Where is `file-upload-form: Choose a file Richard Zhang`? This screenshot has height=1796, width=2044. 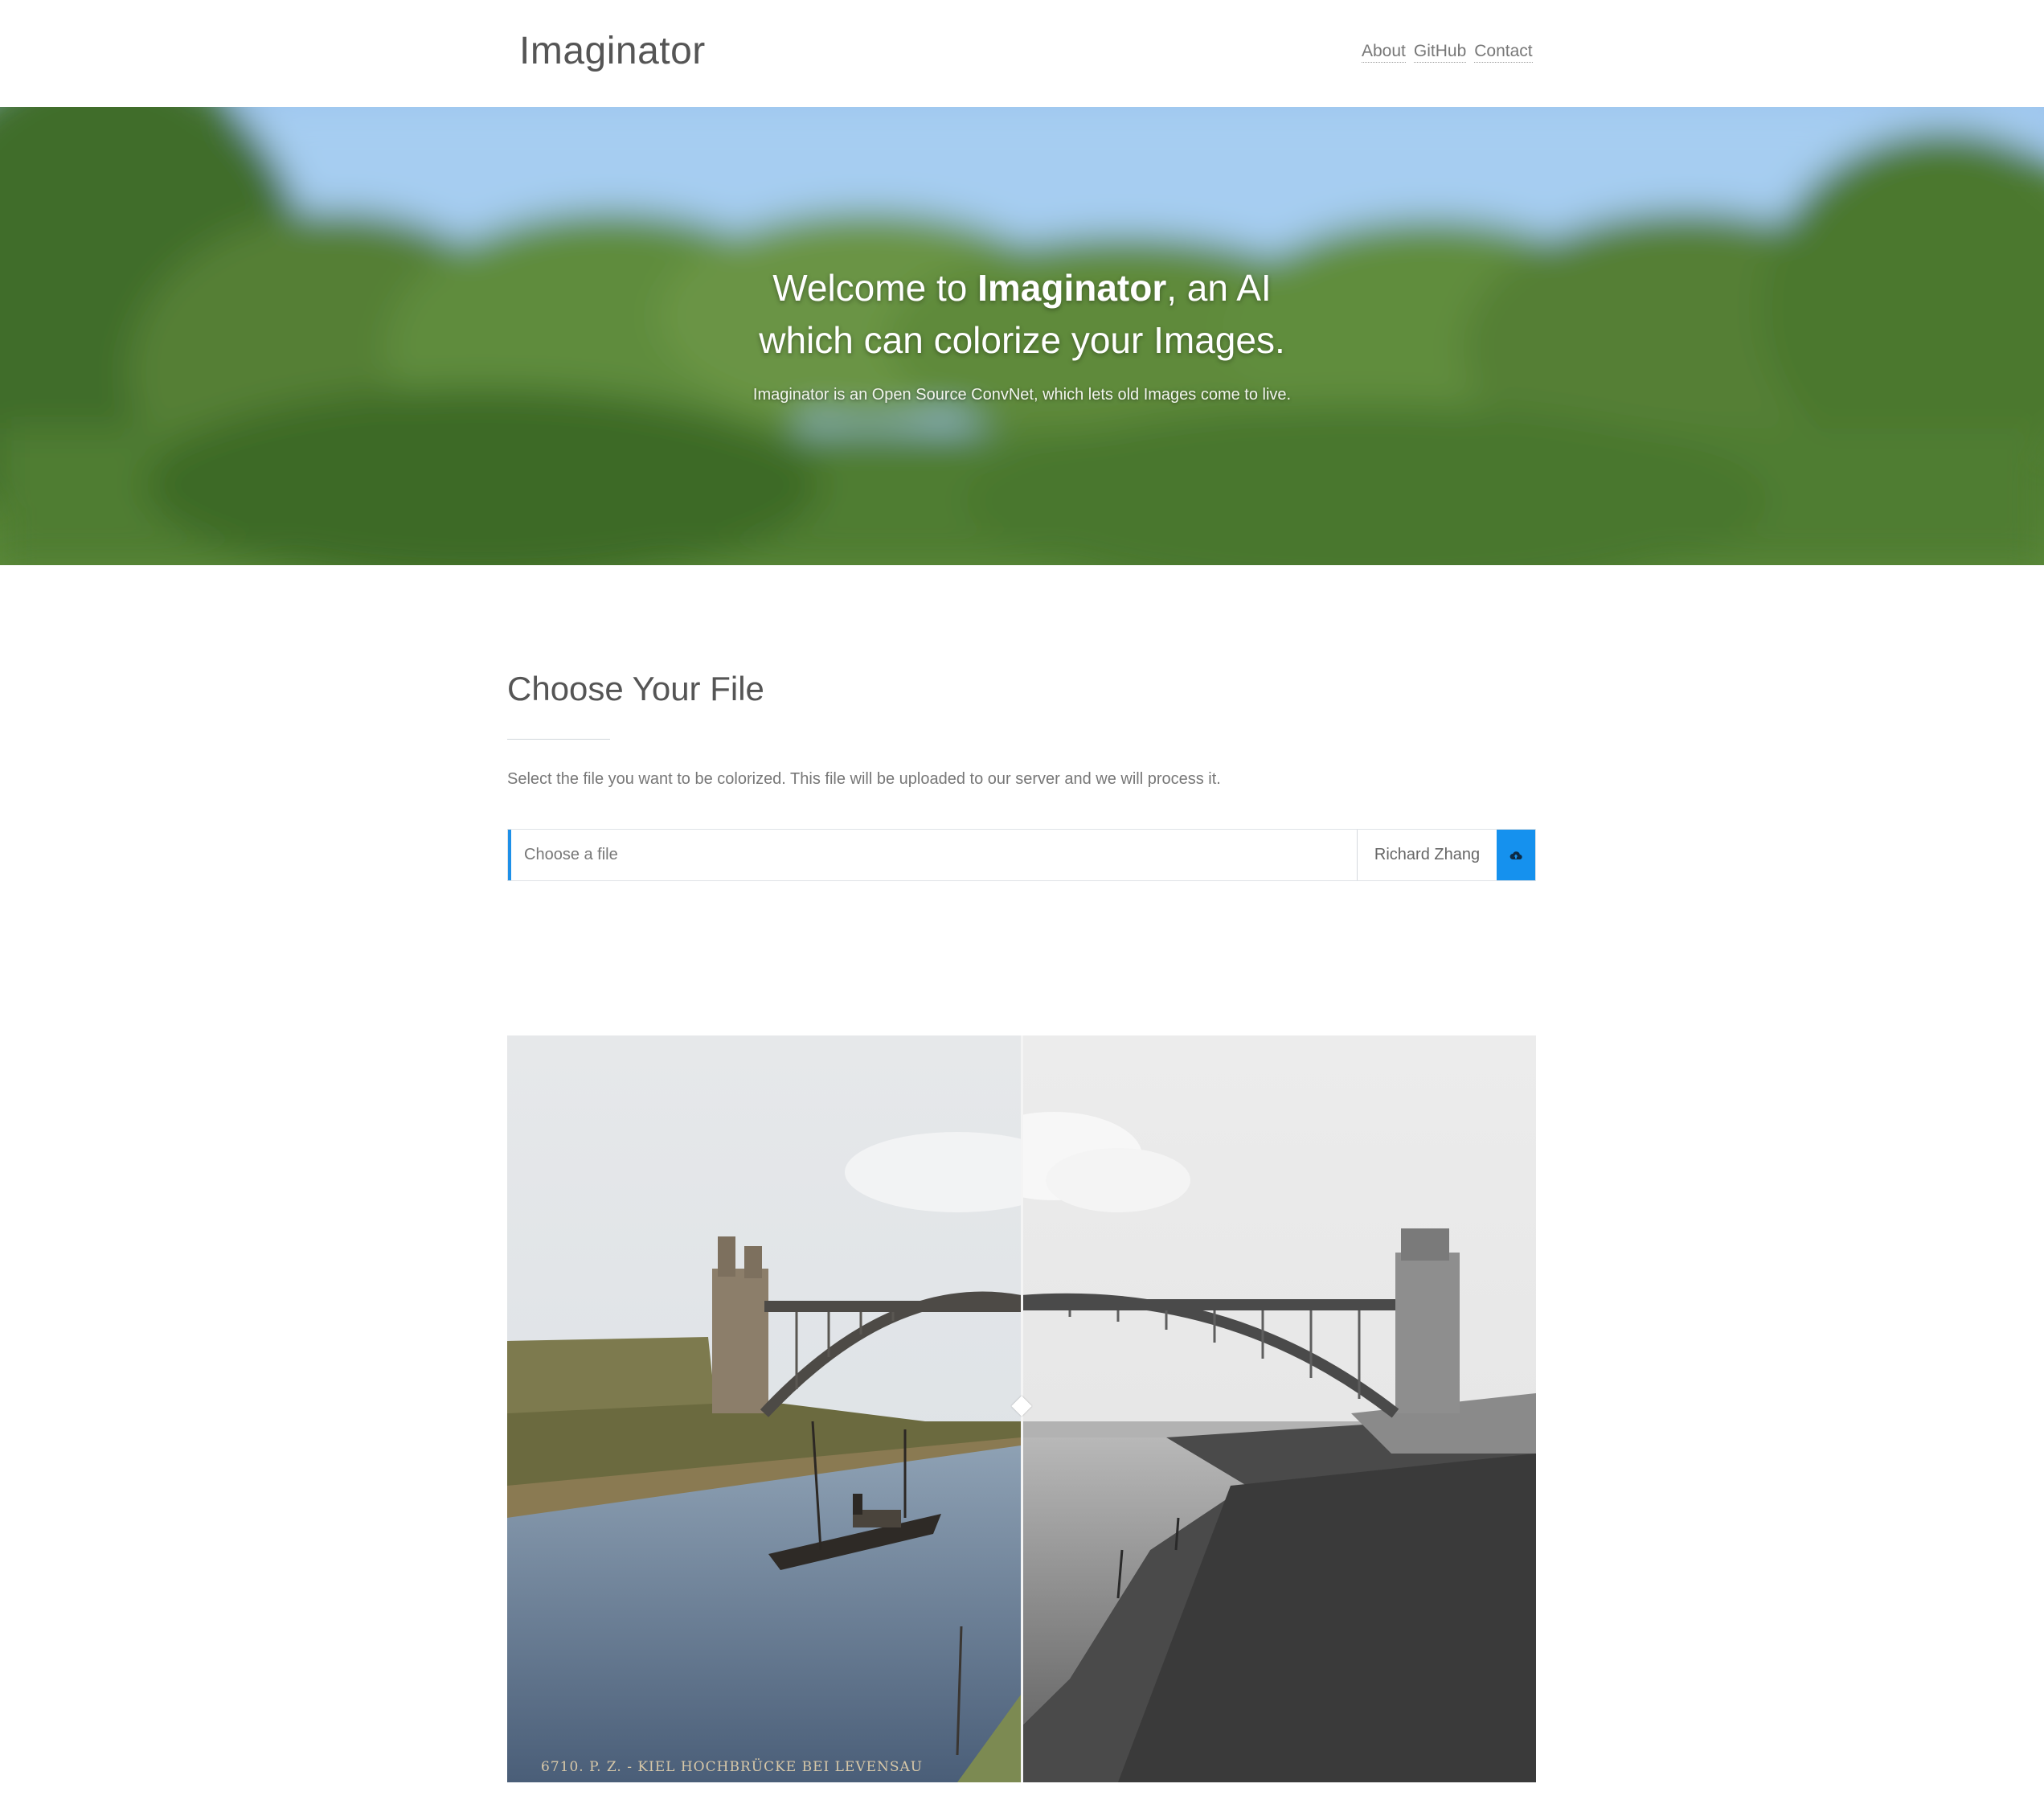
file-upload-form: Choose a file Richard Zhang is located at coordinates (1021, 855).